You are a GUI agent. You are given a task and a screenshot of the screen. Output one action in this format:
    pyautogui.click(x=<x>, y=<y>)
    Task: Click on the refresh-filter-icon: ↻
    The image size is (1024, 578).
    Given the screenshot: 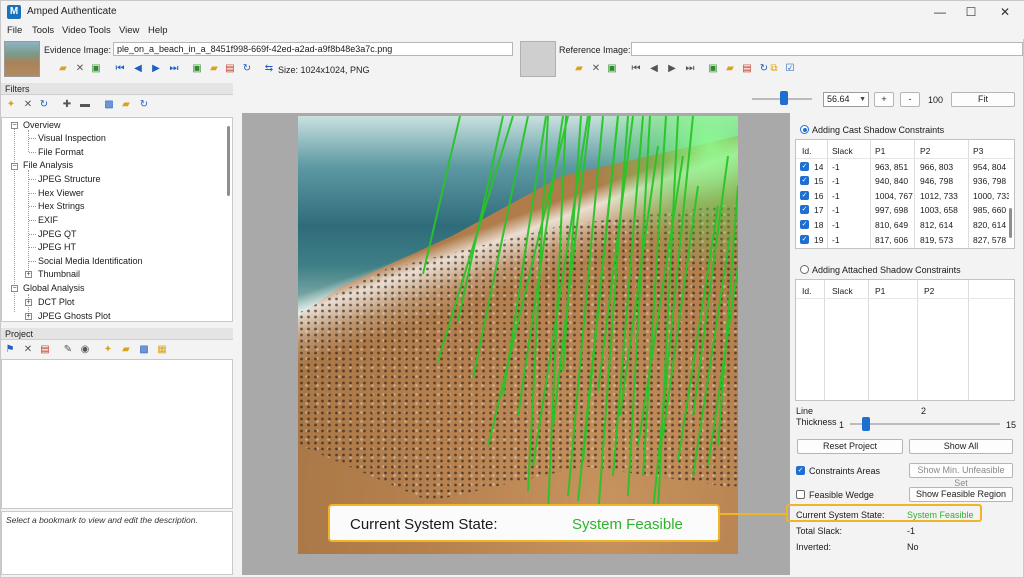 What is the action you would take?
    pyautogui.click(x=144, y=105)
    